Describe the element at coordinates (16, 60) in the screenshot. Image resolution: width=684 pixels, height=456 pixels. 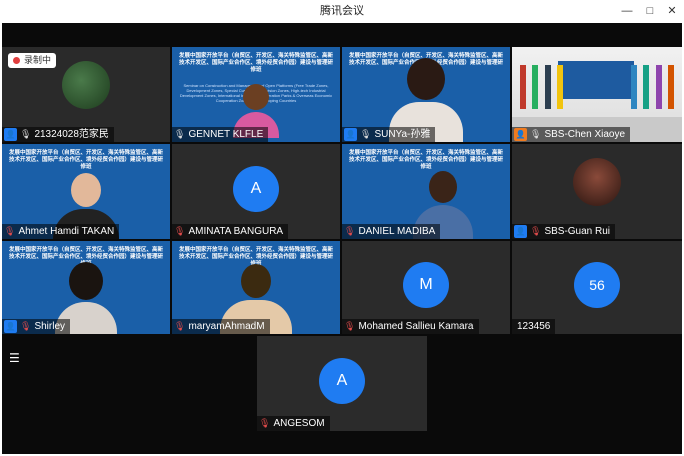
I see `record-dot-icon` at that location.